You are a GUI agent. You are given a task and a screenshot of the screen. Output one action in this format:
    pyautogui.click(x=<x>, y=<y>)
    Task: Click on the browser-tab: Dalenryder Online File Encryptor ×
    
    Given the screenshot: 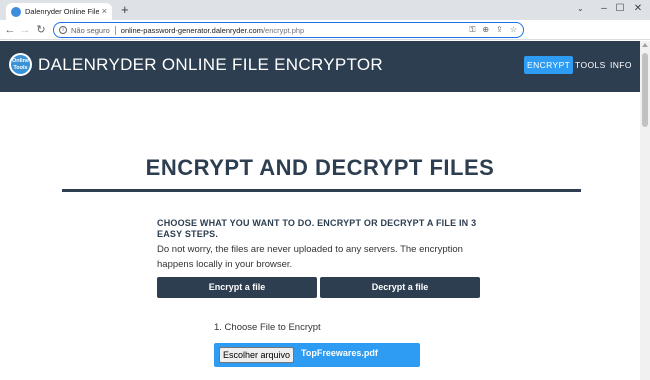 What is the action you would take?
    pyautogui.click(x=59, y=11)
    